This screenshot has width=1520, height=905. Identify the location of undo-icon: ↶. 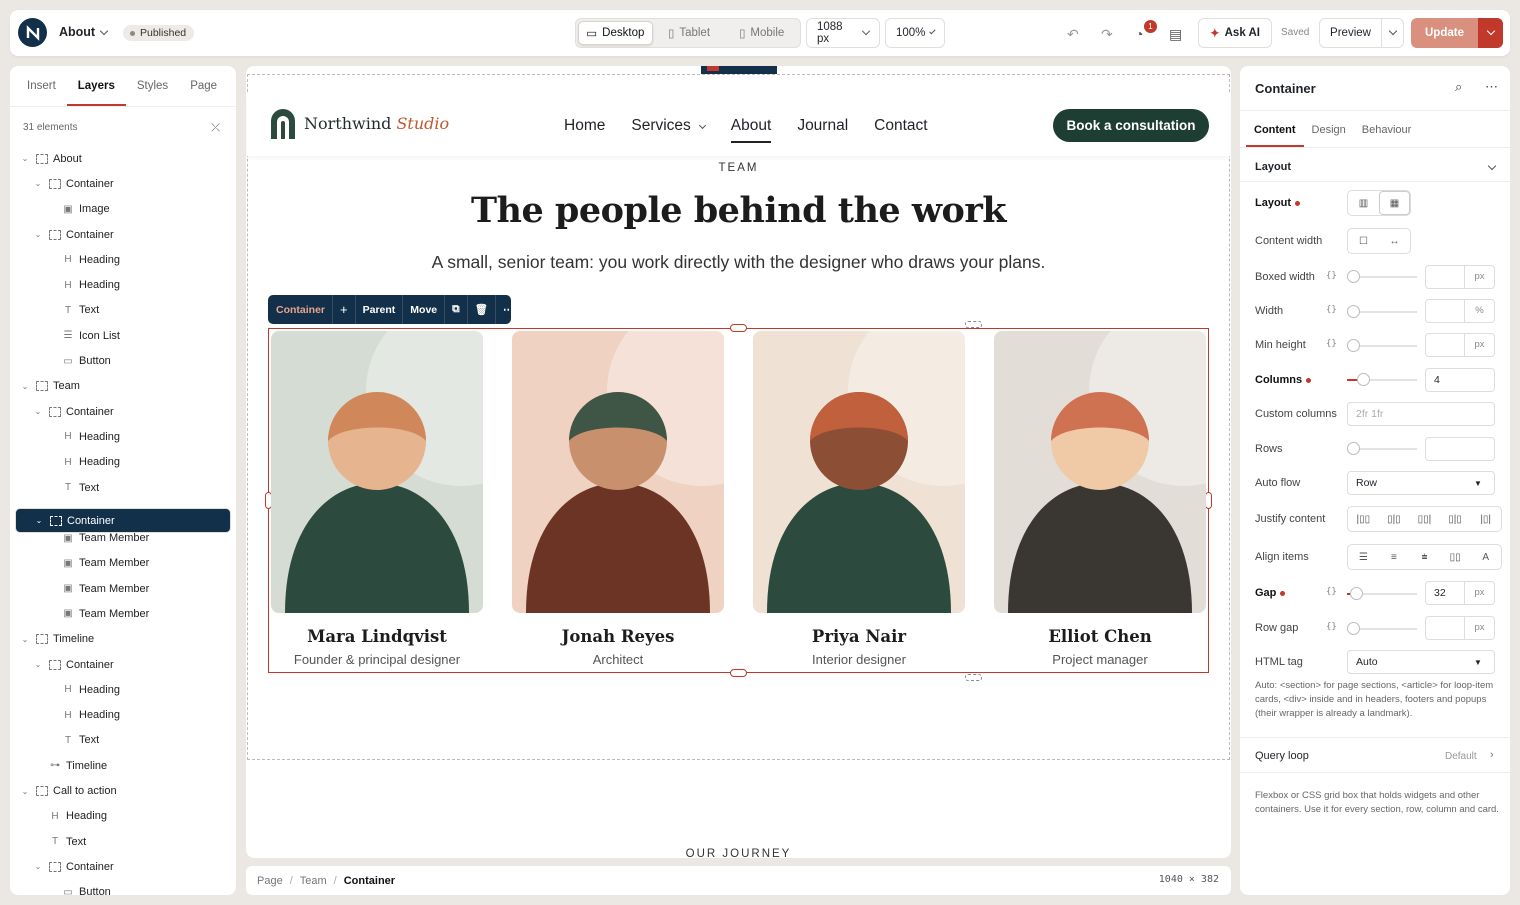
(1073, 34).